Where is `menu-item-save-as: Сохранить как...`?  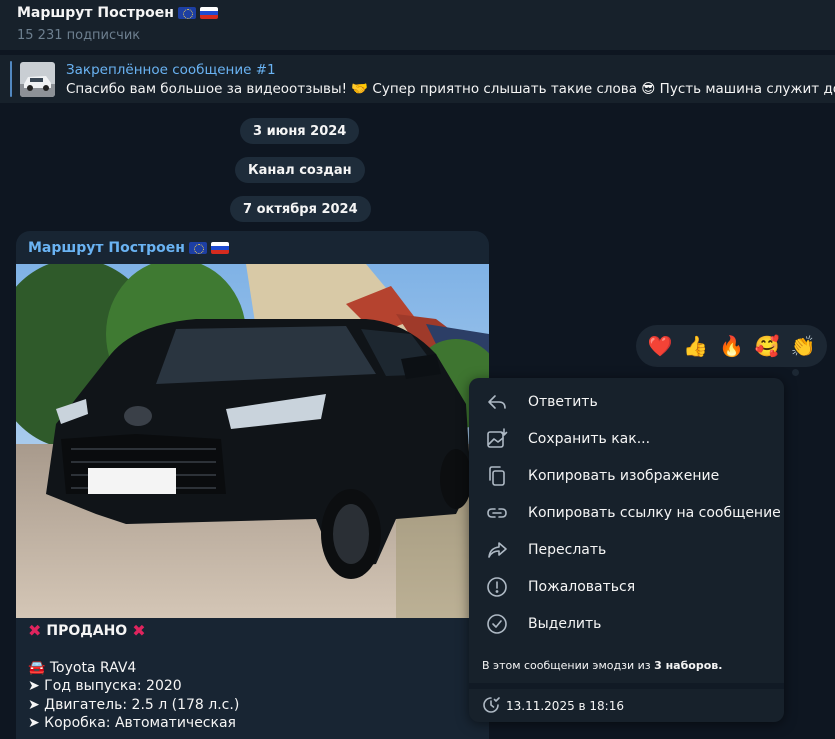 menu-item-save-as: Сохранить как... is located at coordinates (626, 438).